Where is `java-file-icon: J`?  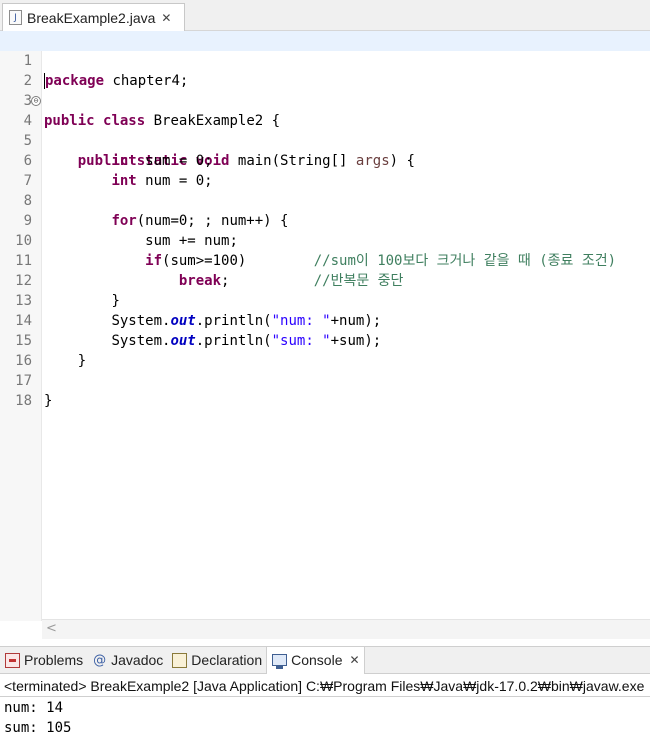 java-file-icon: J is located at coordinates (15, 17).